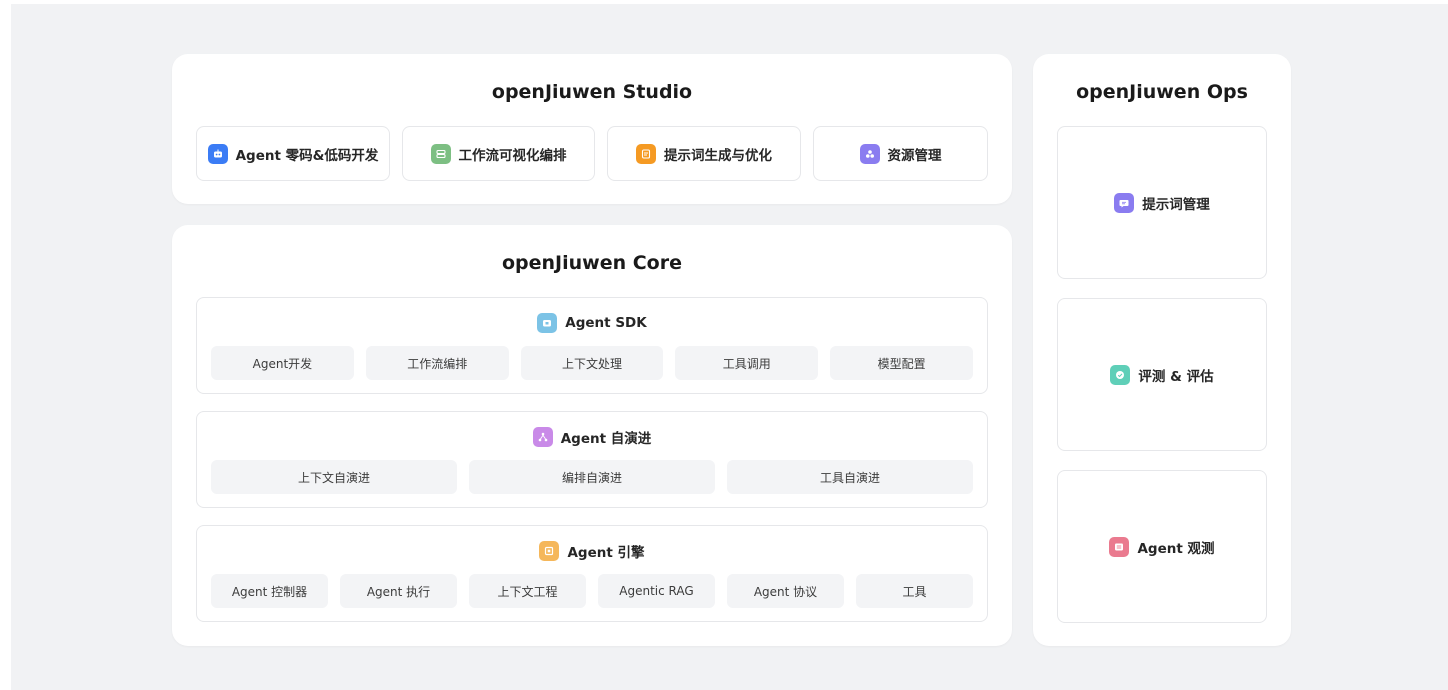 This screenshot has width=1448, height=690. I want to click on ops-title: openJiuwen Ops, so click(1162, 92).